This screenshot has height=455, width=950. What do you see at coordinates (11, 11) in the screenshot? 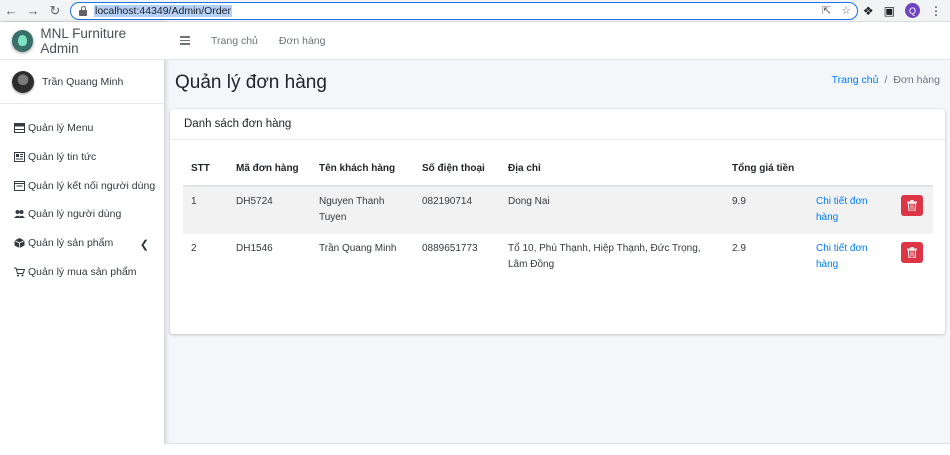
I see `back-icon: ←` at bounding box center [11, 11].